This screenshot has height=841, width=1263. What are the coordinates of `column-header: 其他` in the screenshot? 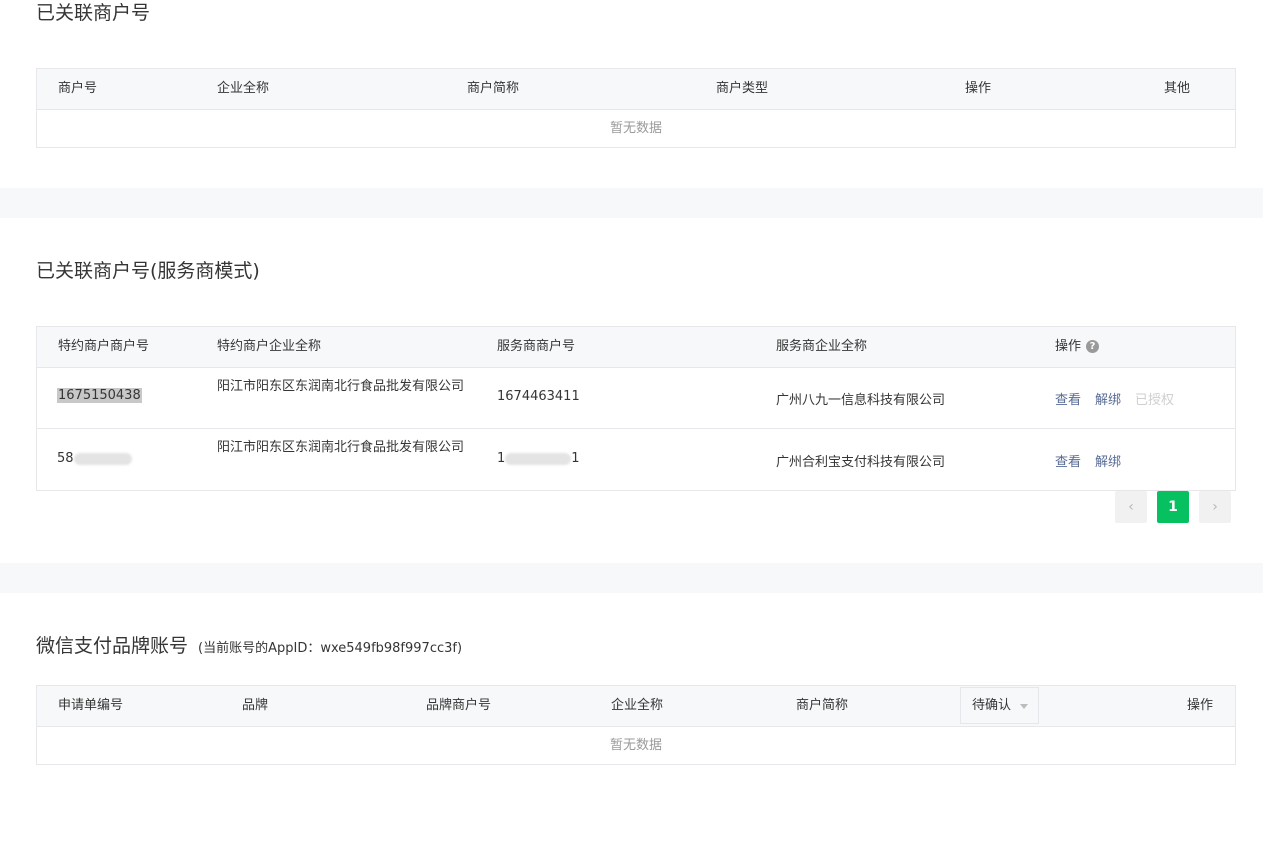 It's located at (1177, 88).